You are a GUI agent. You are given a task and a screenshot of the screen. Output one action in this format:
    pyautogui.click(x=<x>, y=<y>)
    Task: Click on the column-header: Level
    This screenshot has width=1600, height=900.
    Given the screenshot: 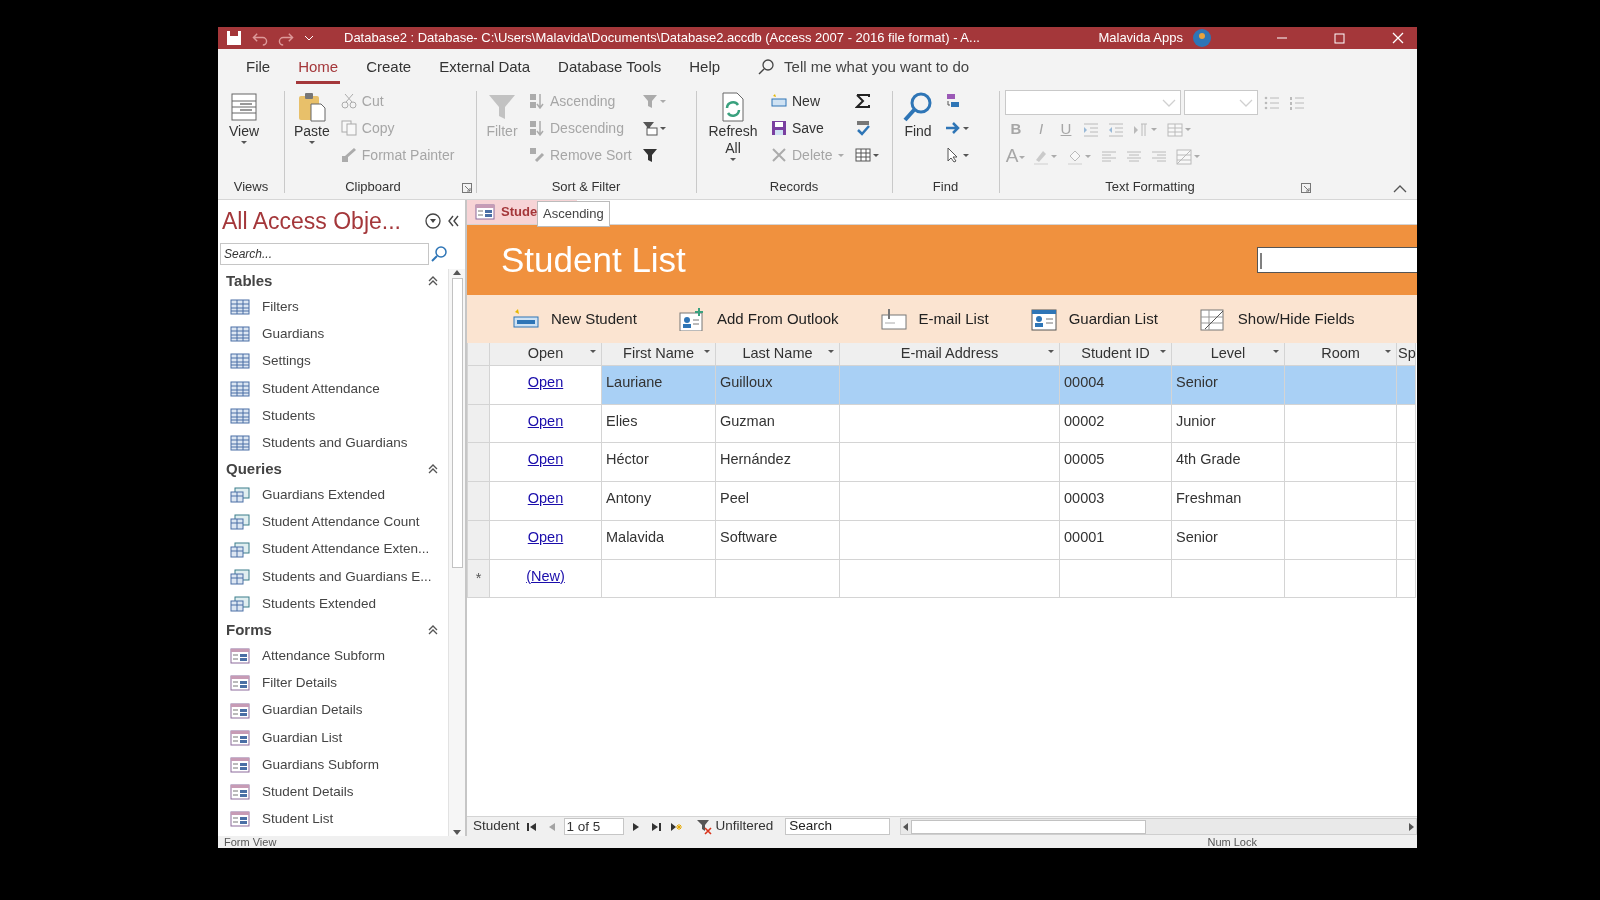 What is the action you would take?
    pyautogui.click(x=1228, y=354)
    